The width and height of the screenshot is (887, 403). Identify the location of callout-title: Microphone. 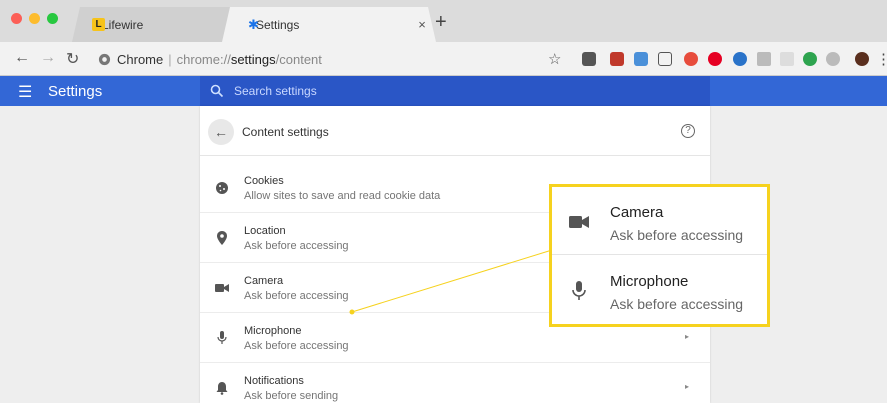
(649, 281).